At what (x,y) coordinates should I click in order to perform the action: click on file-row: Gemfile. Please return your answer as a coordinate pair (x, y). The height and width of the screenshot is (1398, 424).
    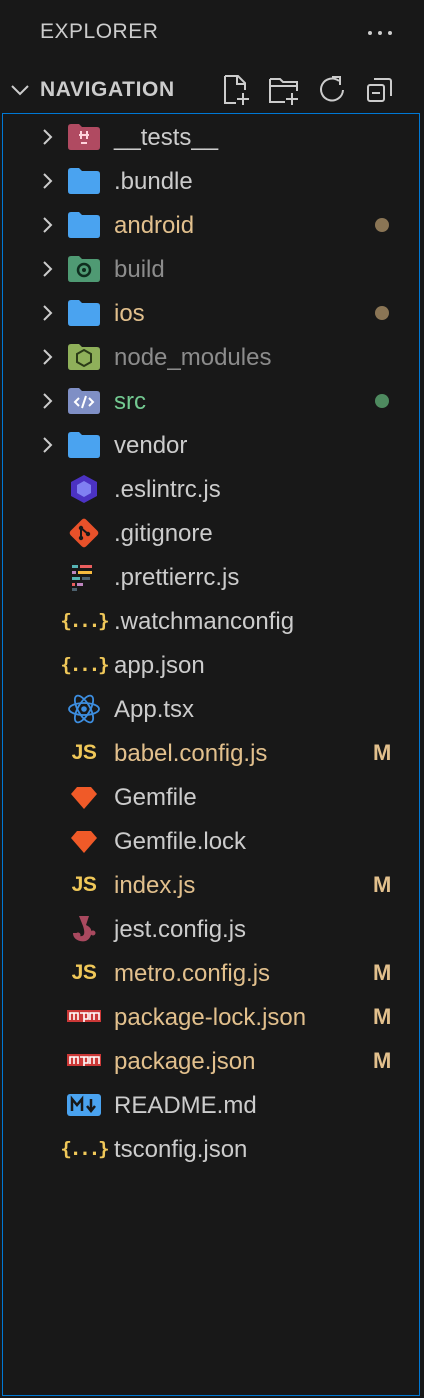
    Looking at the image, I should click on (211, 797).